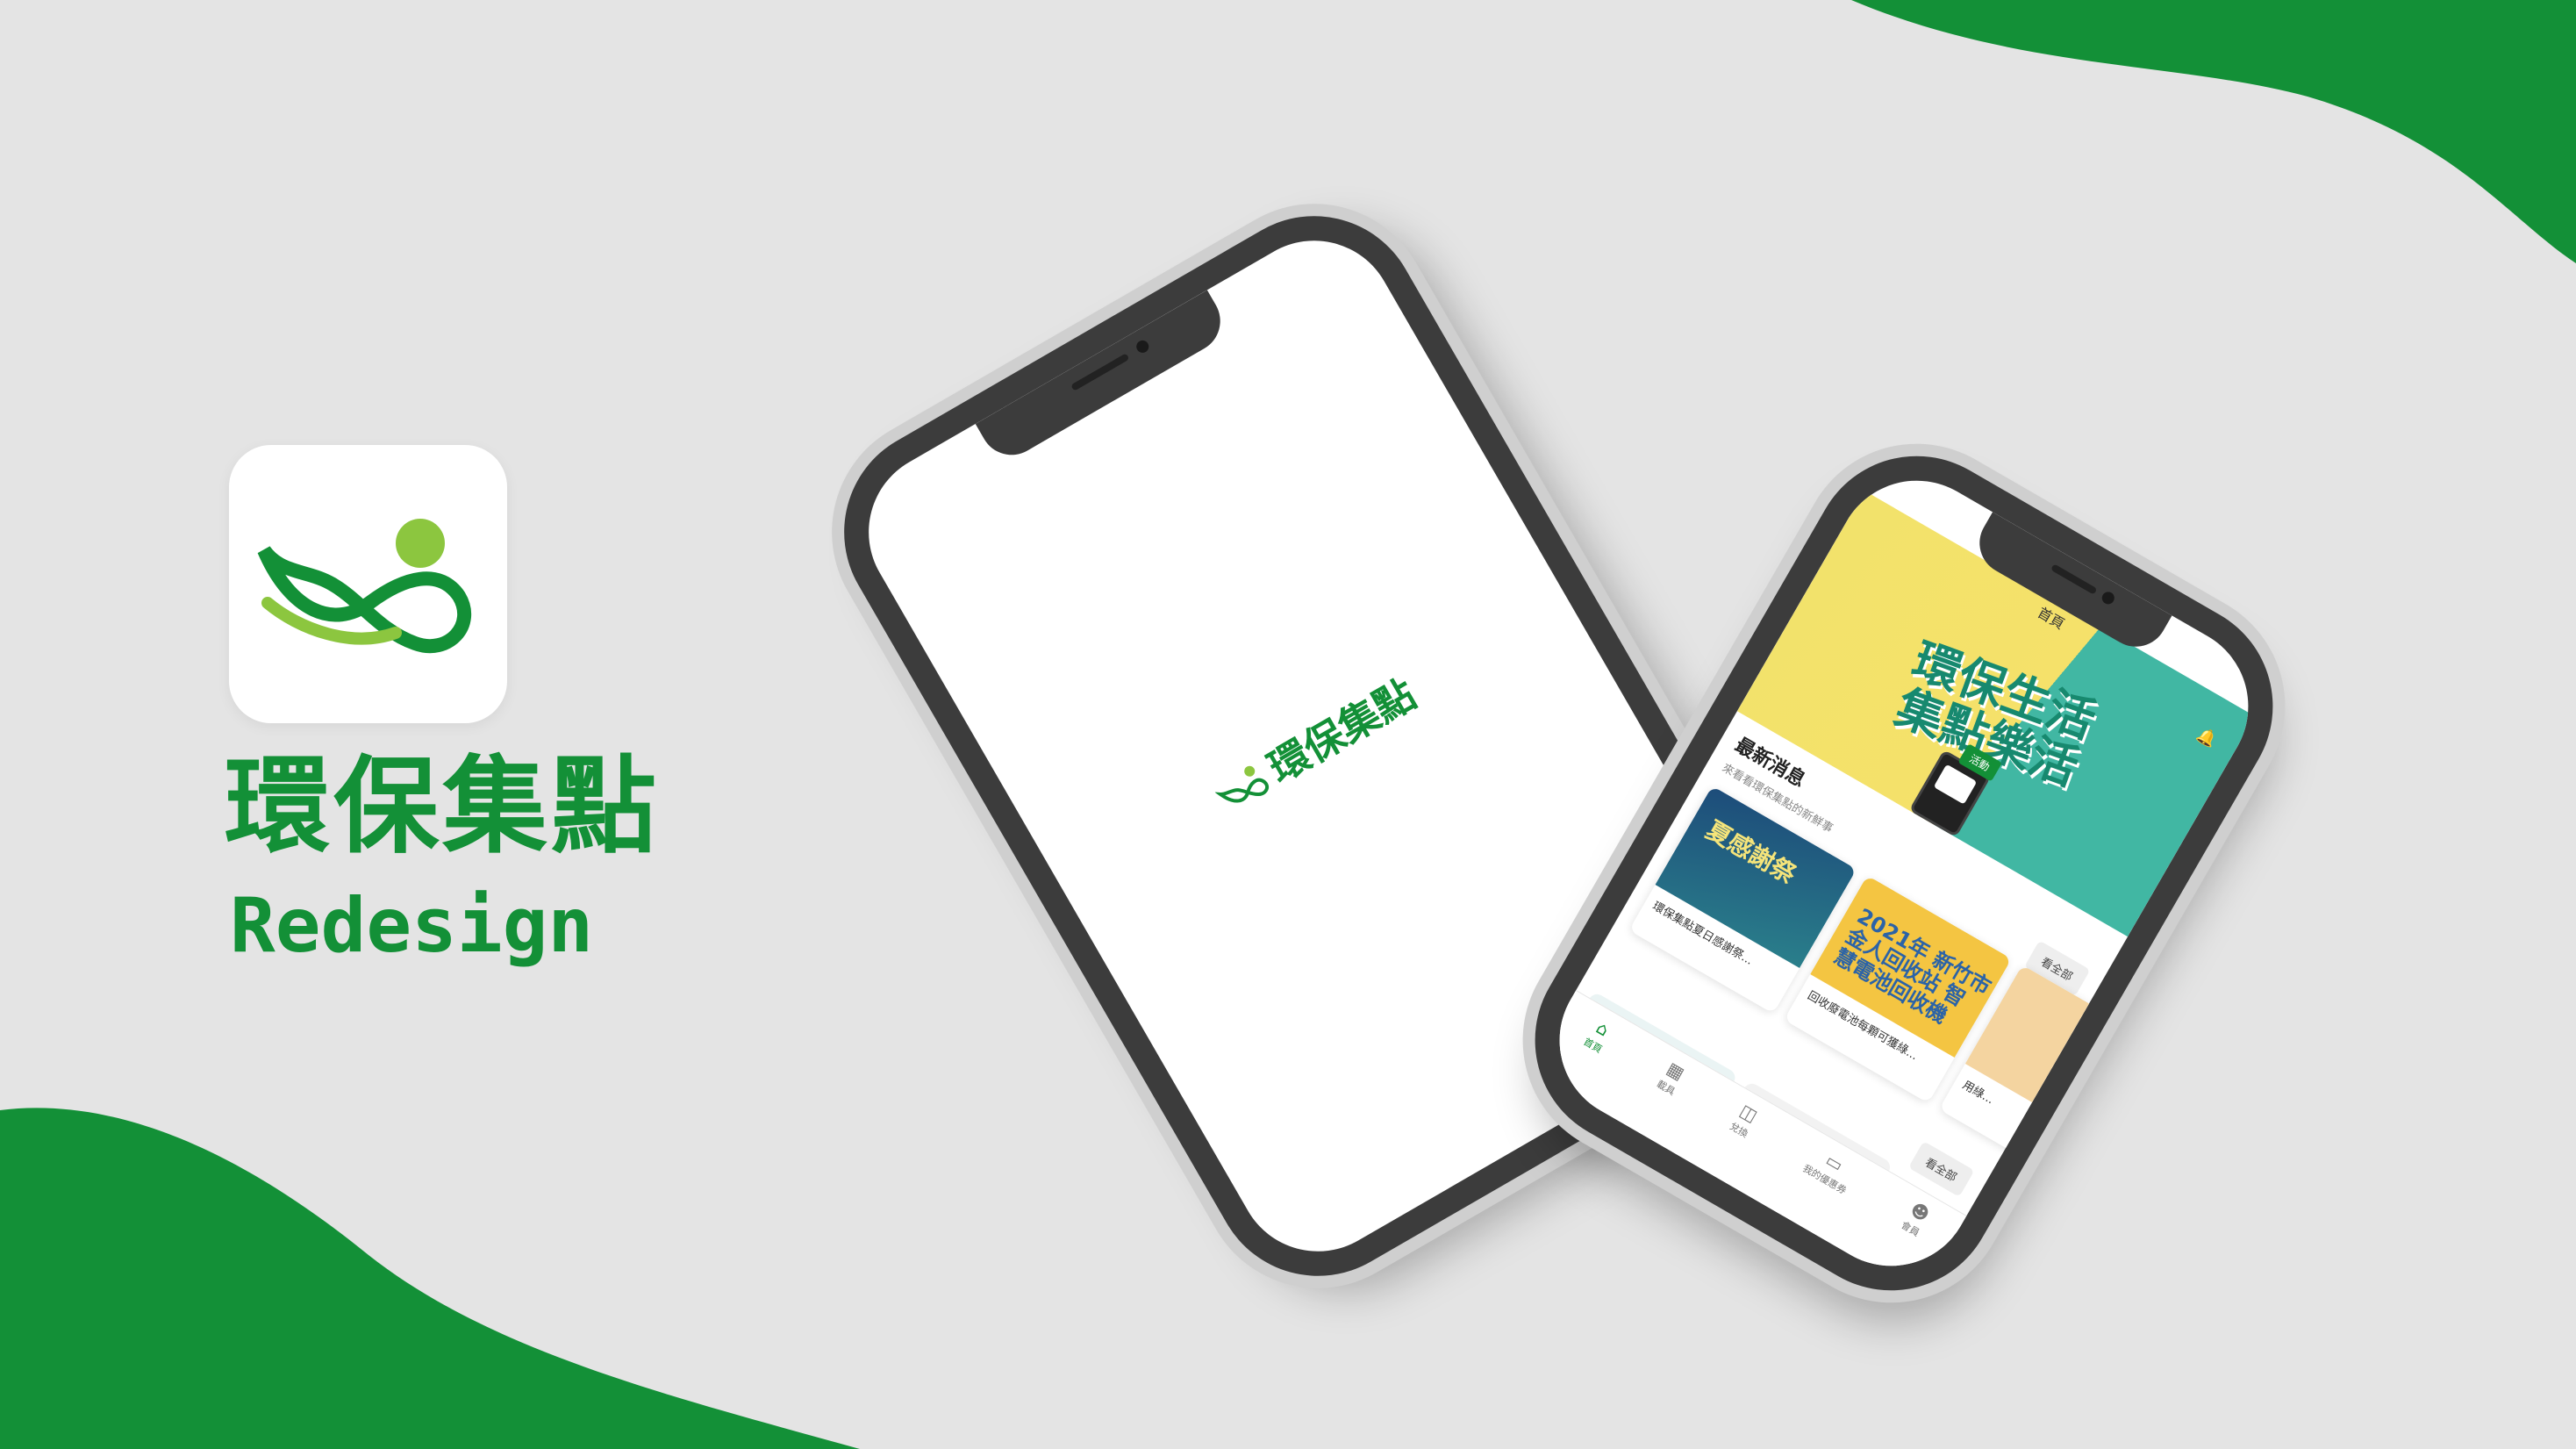 This screenshot has width=2576, height=1449. I want to click on barcode-icon: ▦, so click(1676, 1071).